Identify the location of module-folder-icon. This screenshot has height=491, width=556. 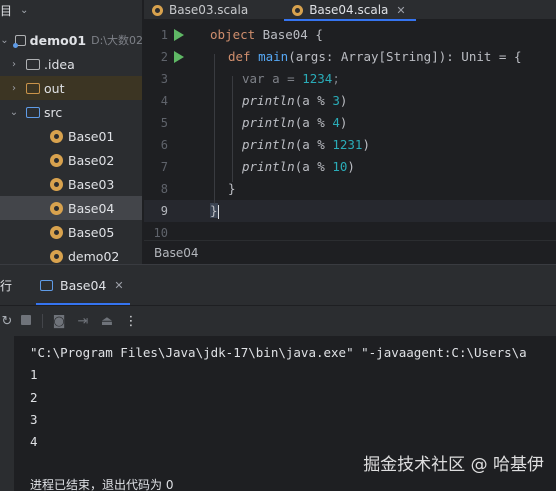
(19, 41).